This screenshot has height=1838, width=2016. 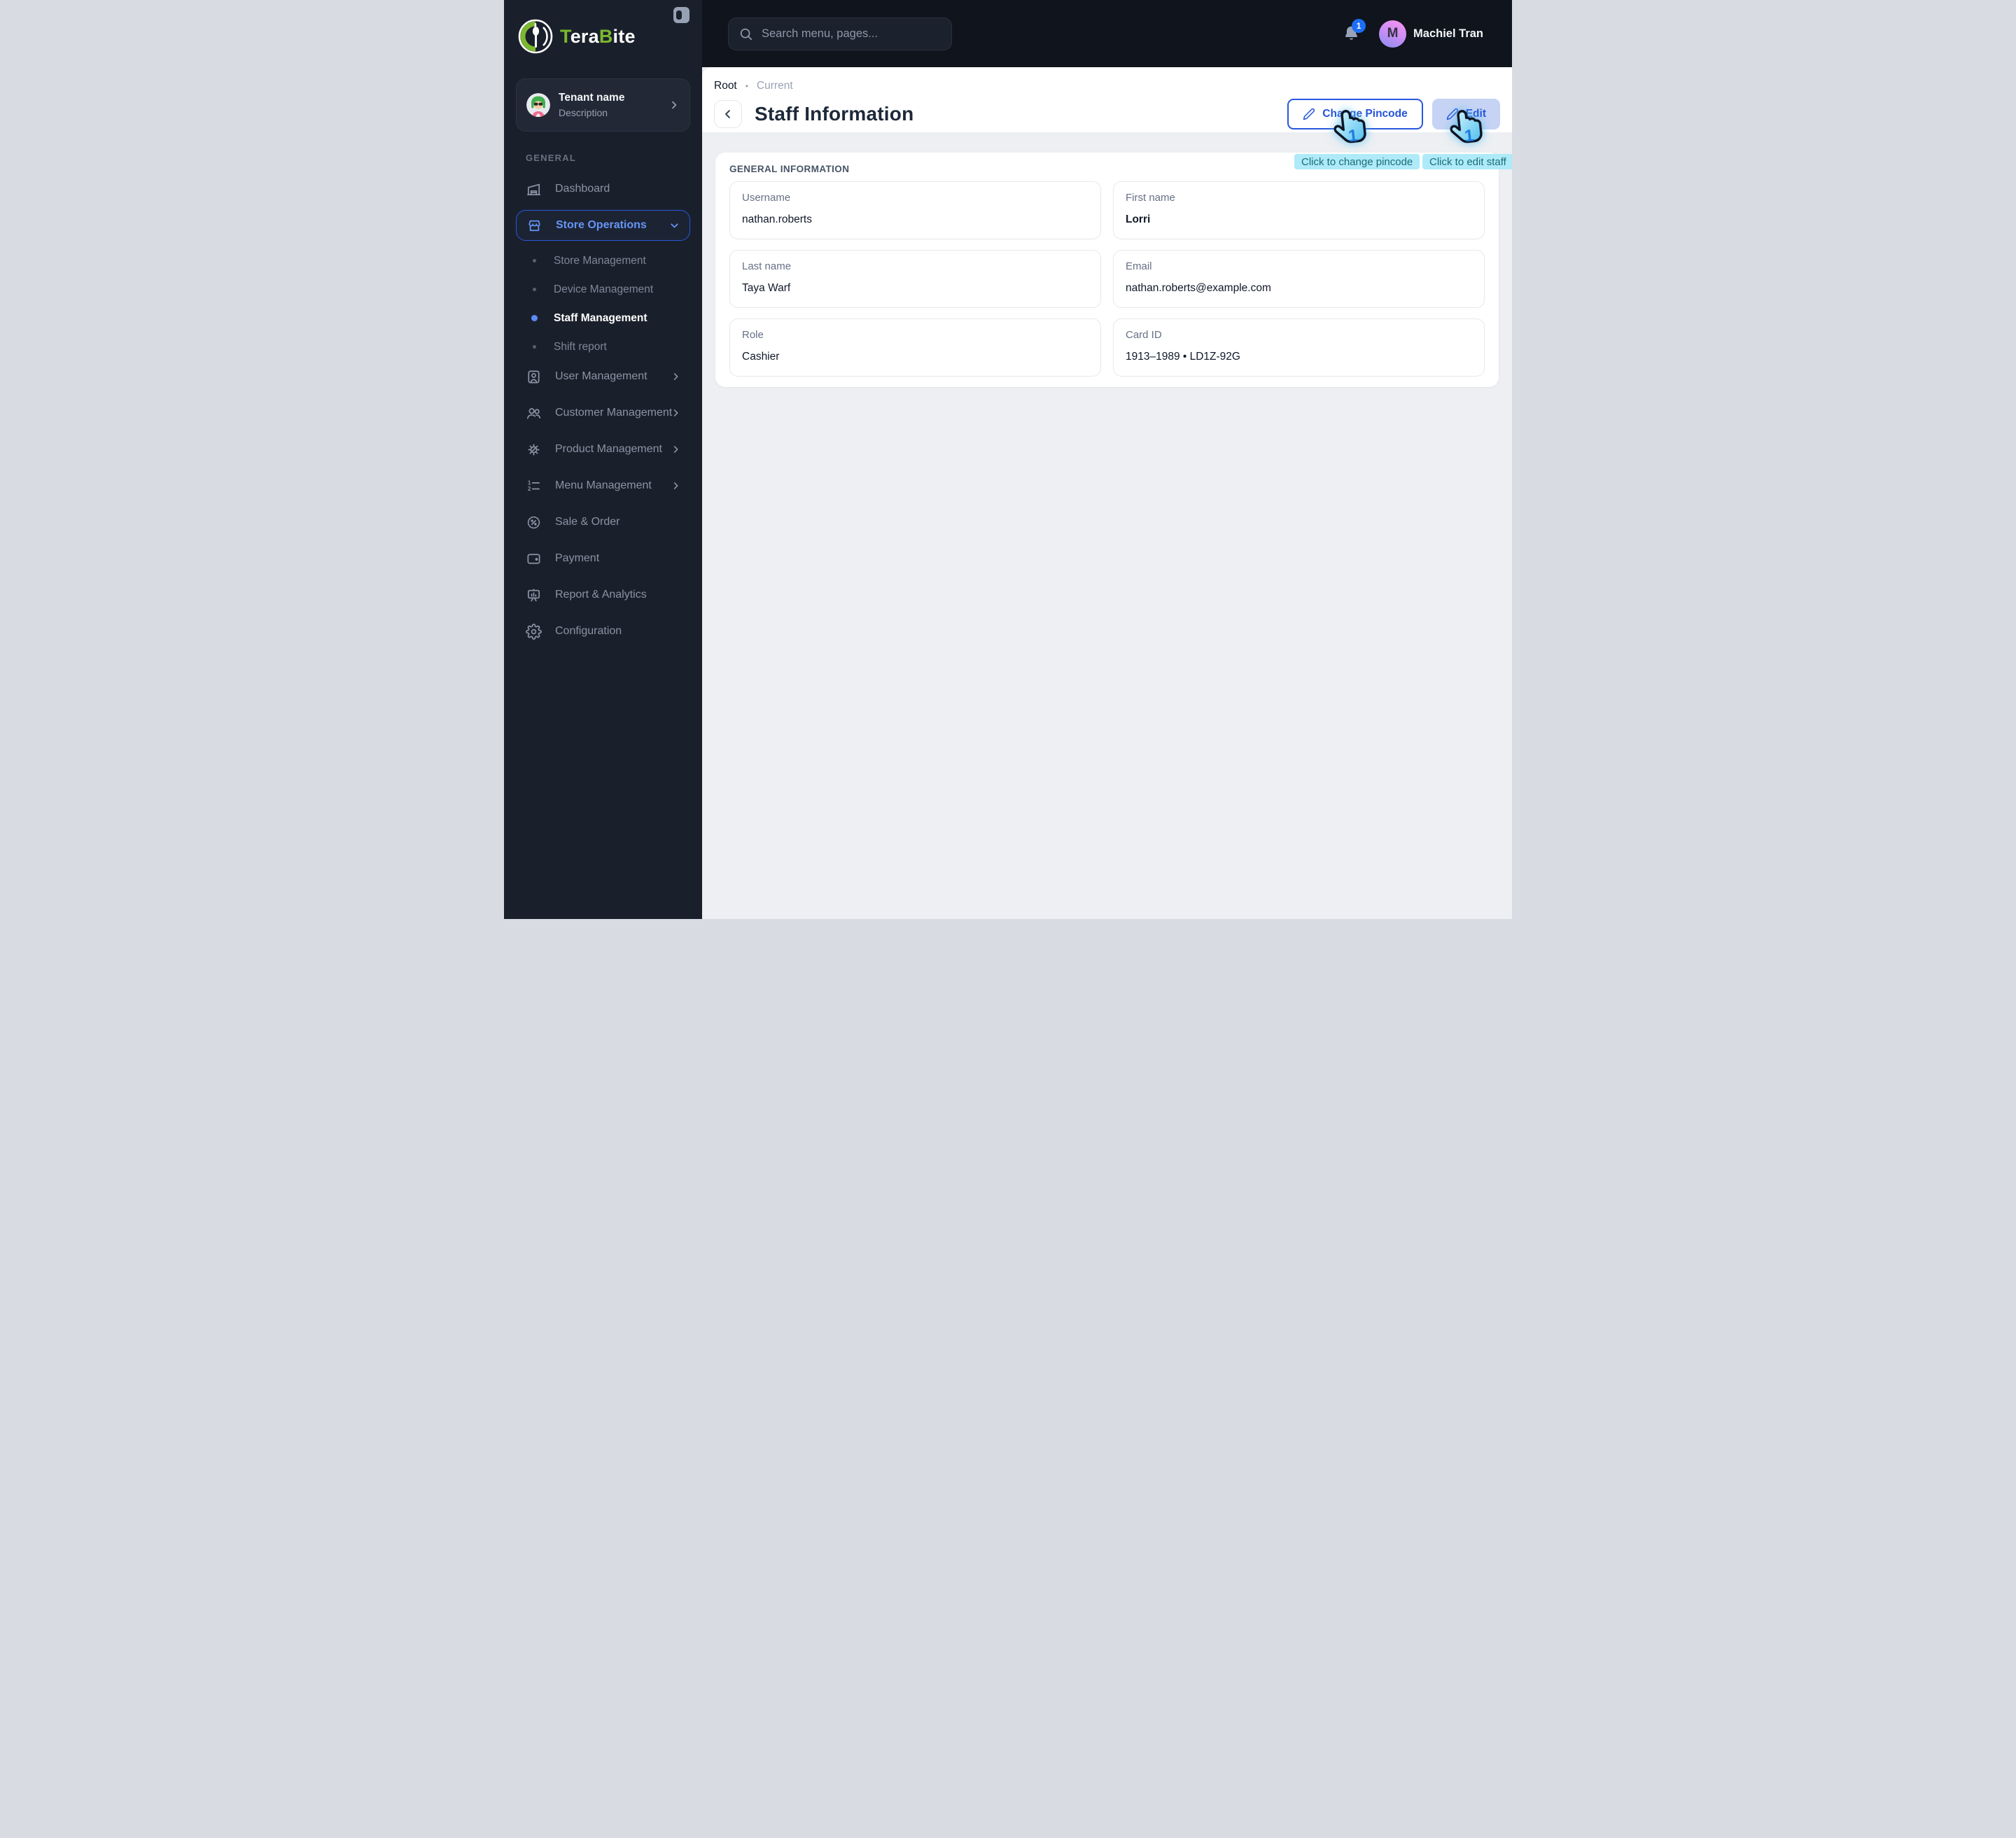 What do you see at coordinates (753, 335) in the screenshot?
I see `field-label: Role` at bounding box center [753, 335].